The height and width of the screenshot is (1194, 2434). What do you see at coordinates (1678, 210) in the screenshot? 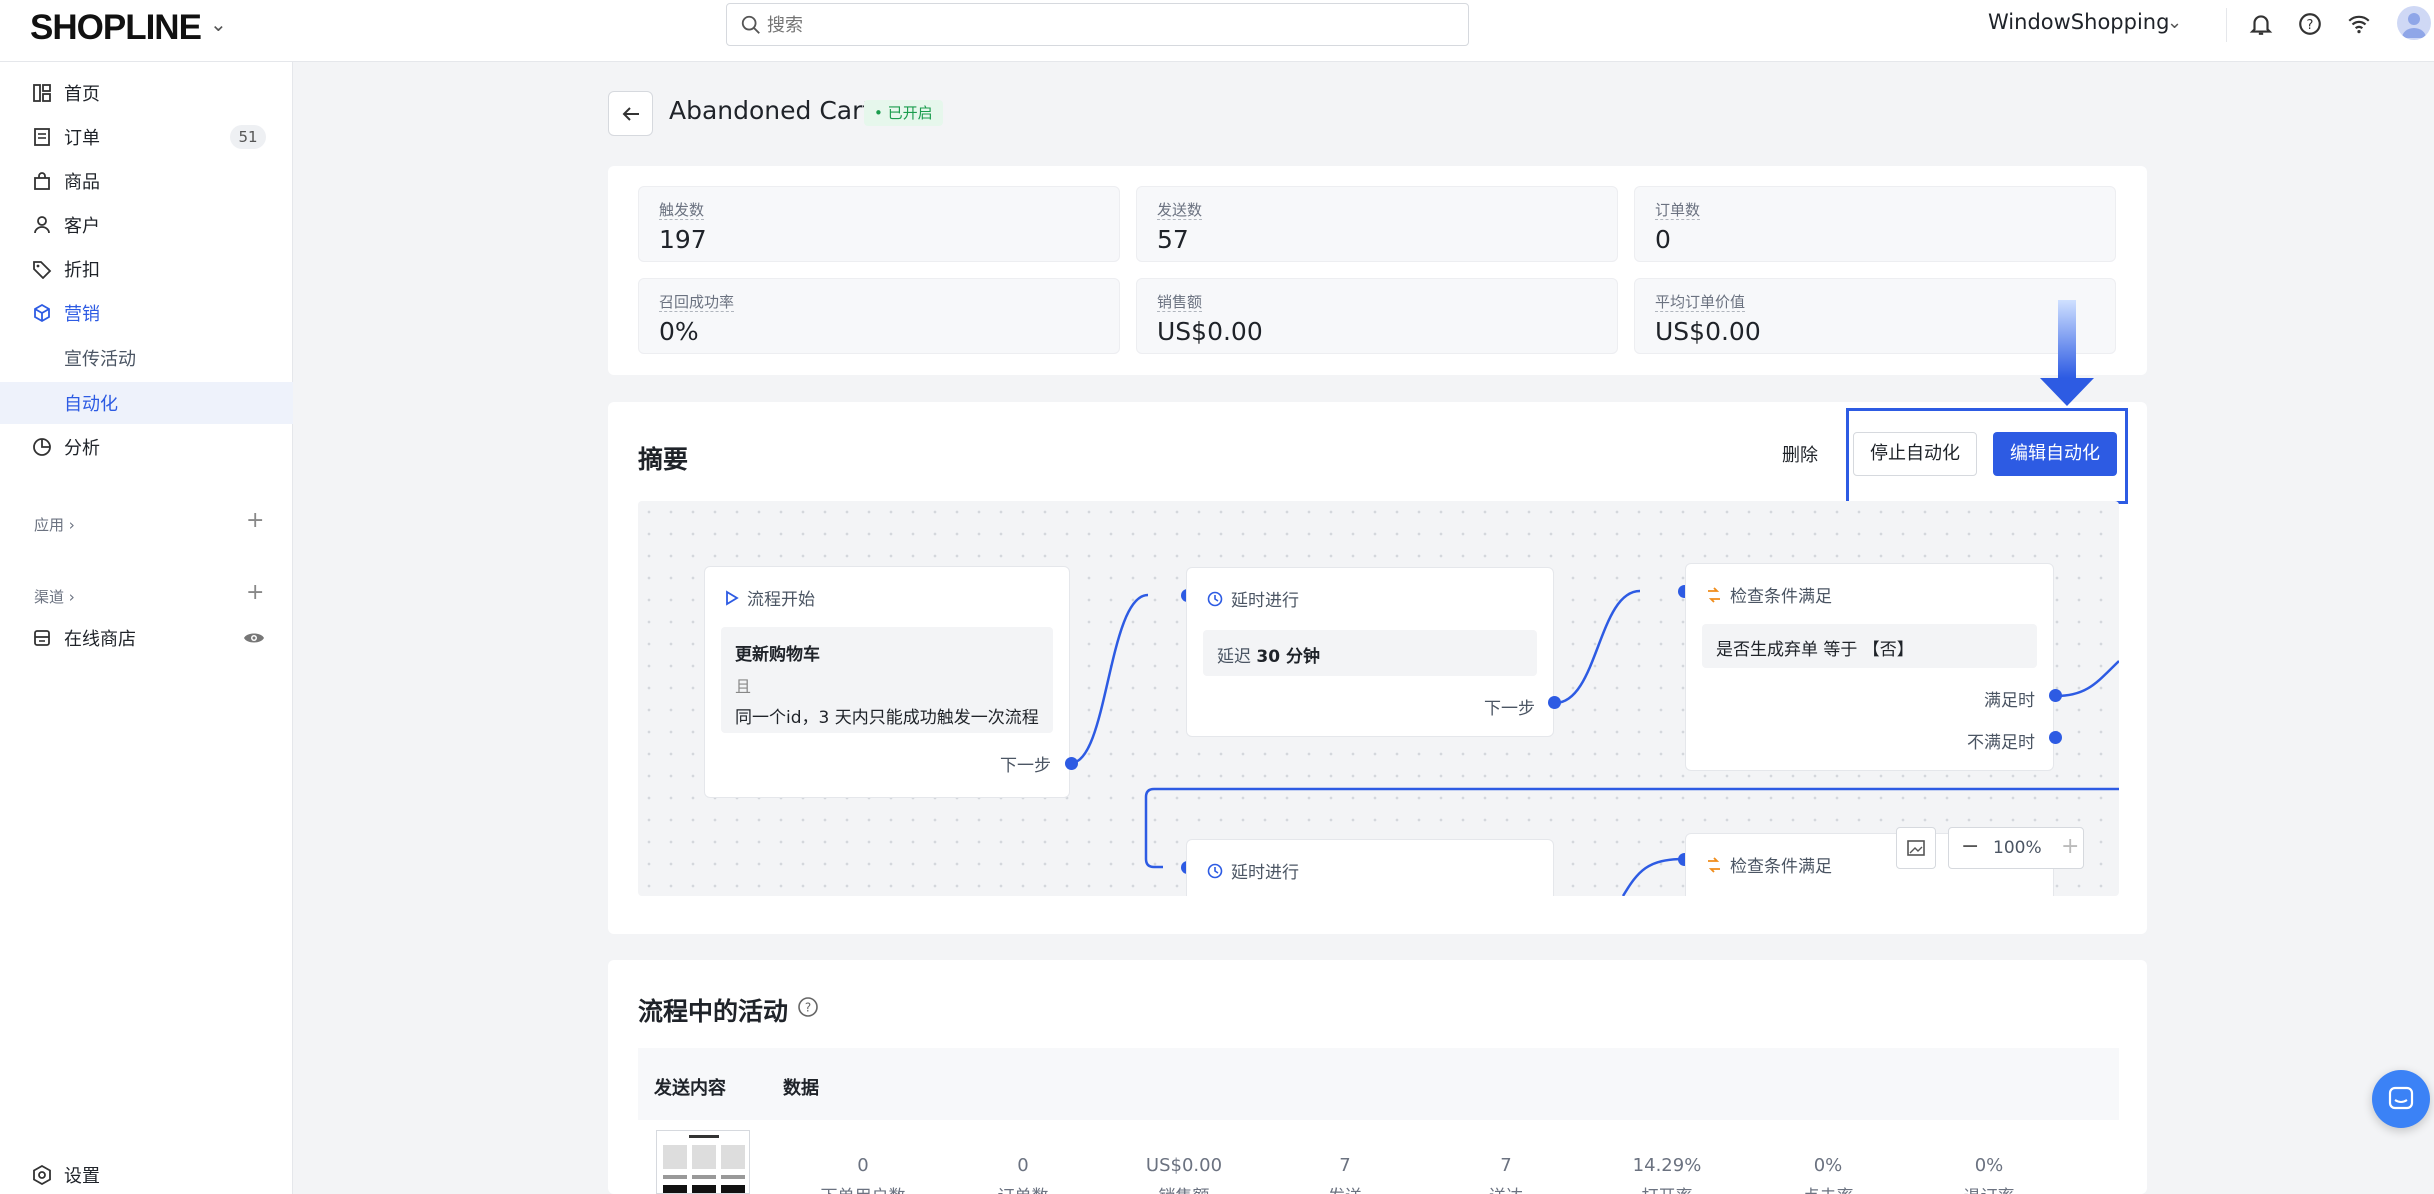
I see `stat-label: 订单数` at bounding box center [1678, 210].